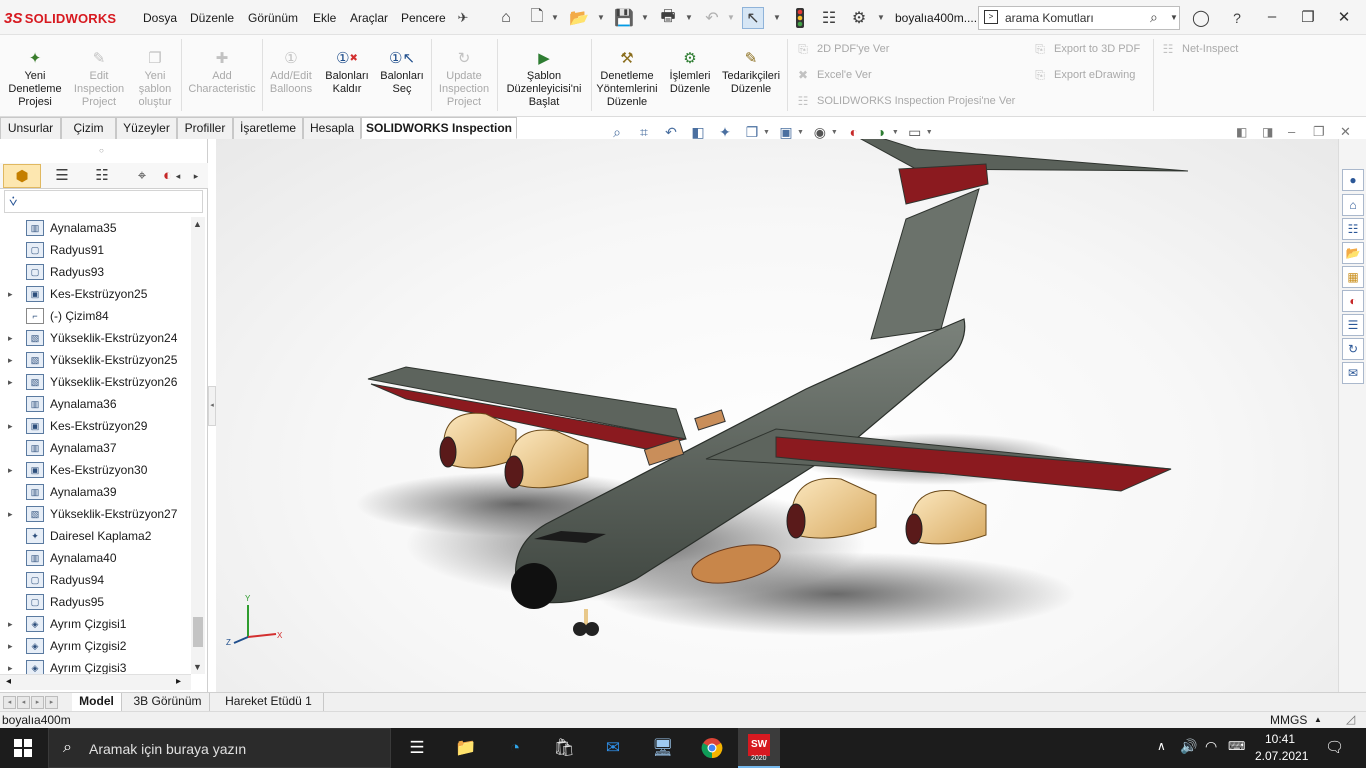 The height and width of the screenshot is (768, 1366). Describe the element at coordinates (1236, 746) in the screenshot. I see `language-indicator-icon: ⌨` at that location.